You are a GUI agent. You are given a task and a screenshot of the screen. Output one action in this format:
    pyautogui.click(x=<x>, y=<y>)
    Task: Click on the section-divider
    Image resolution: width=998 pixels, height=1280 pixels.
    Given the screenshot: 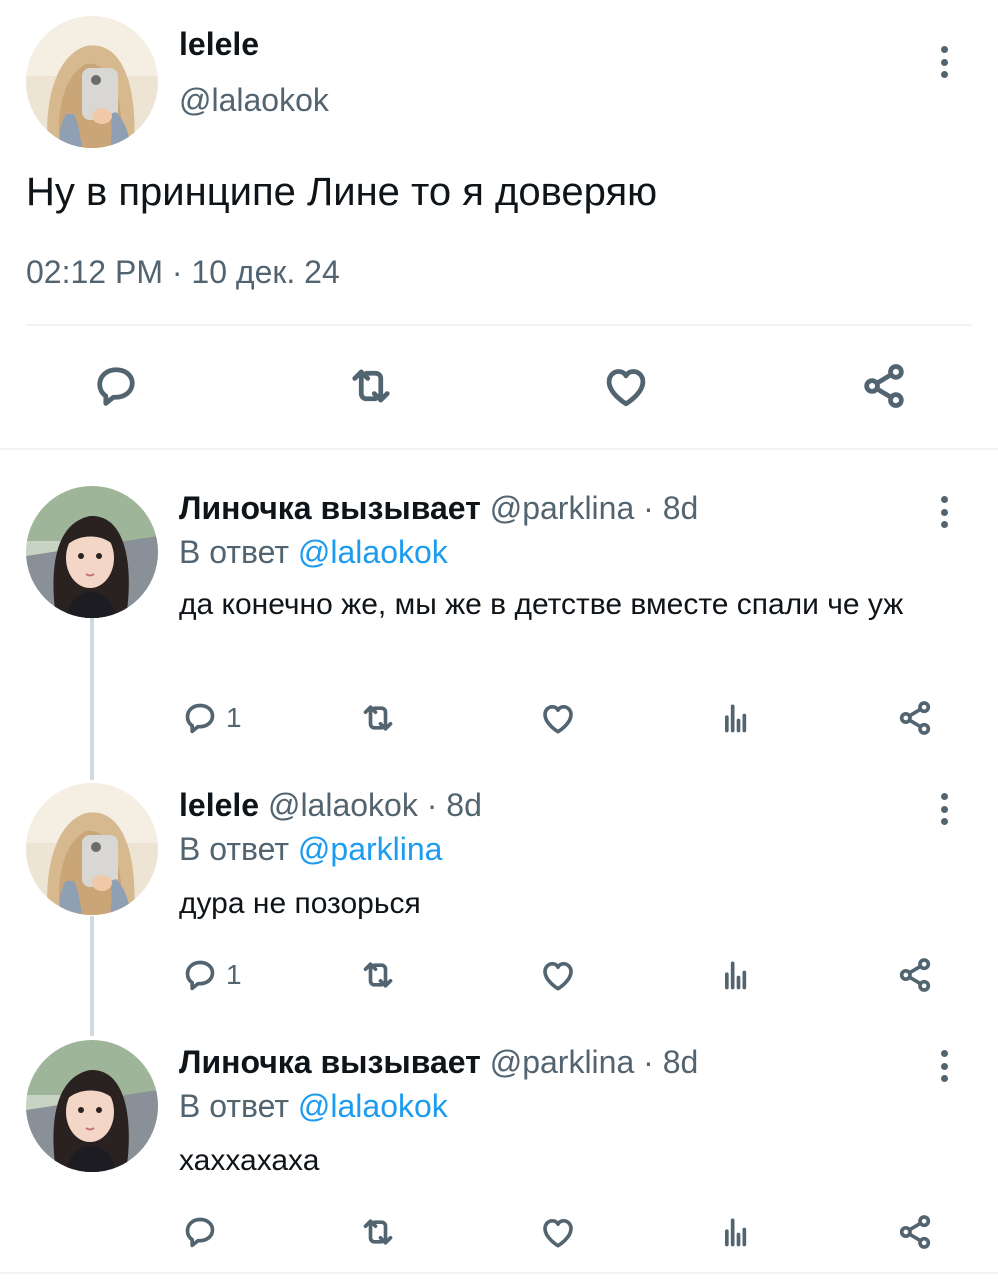 What is the action you would take?
    pyautogui.click(x=499, y=449)
    